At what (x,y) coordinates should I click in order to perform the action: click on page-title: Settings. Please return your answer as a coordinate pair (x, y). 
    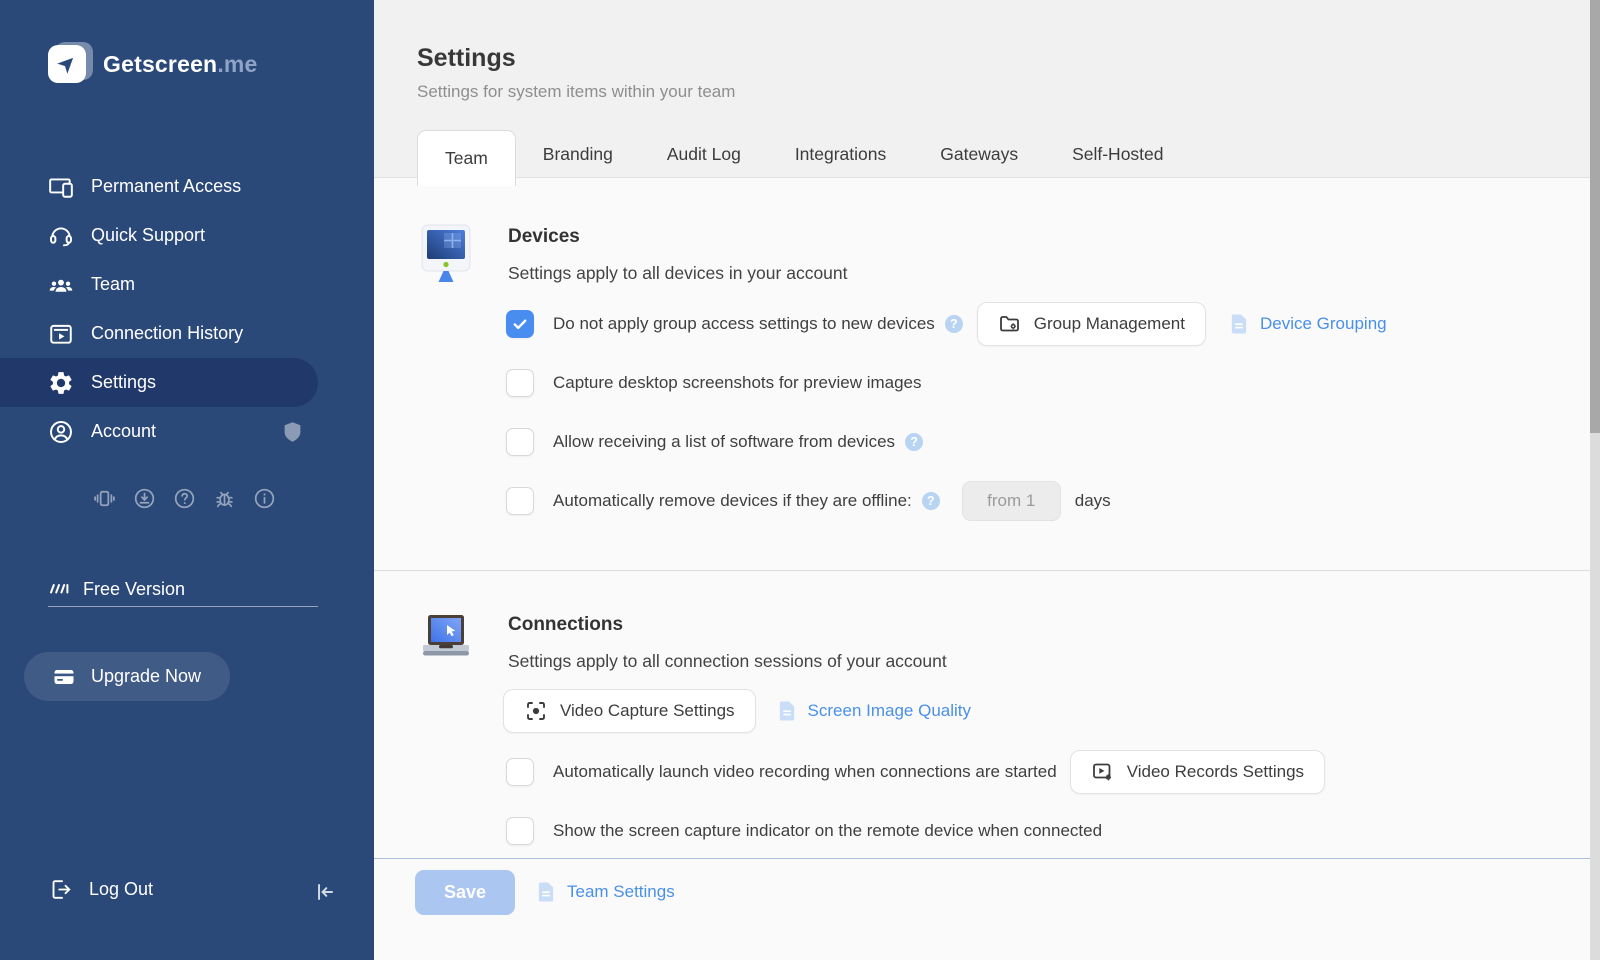
    Looking at the image, I should click on (466, 58).